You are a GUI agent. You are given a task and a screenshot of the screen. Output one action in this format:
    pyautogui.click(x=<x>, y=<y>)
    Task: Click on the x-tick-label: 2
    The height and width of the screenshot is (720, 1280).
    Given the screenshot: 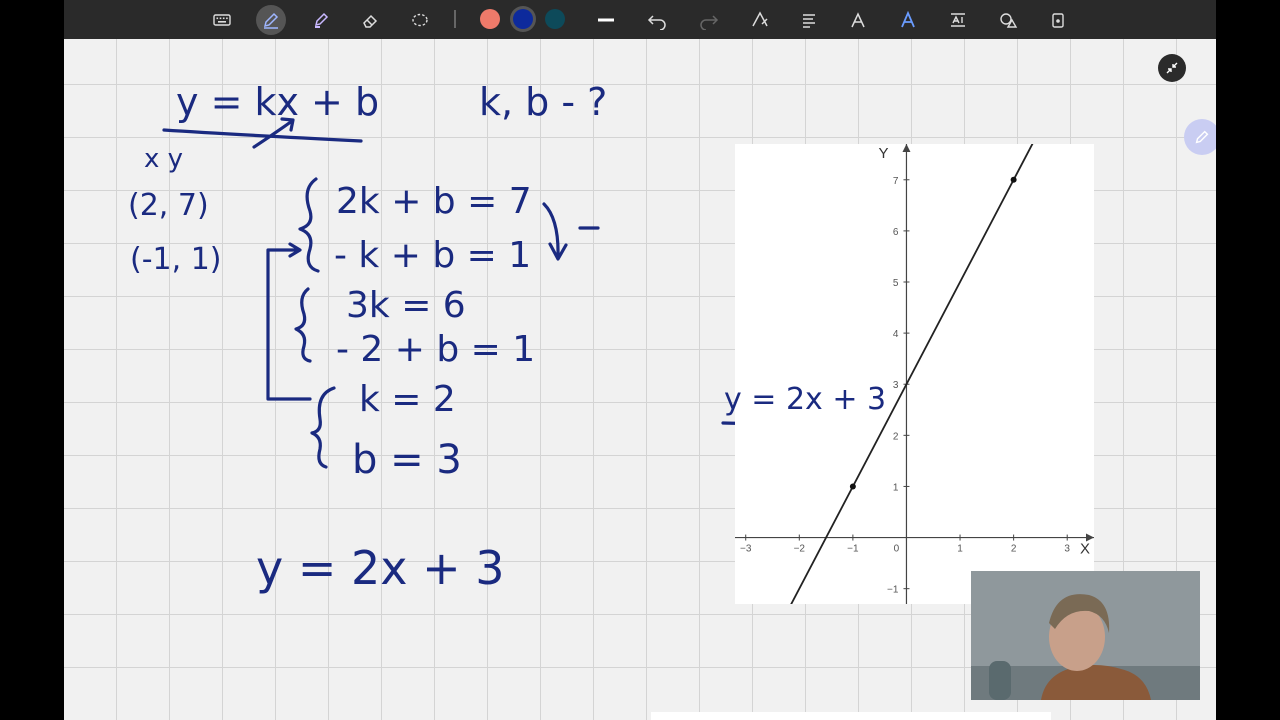 What is the action you would take?
    pyautogui.click(x=1014, y=549)
    